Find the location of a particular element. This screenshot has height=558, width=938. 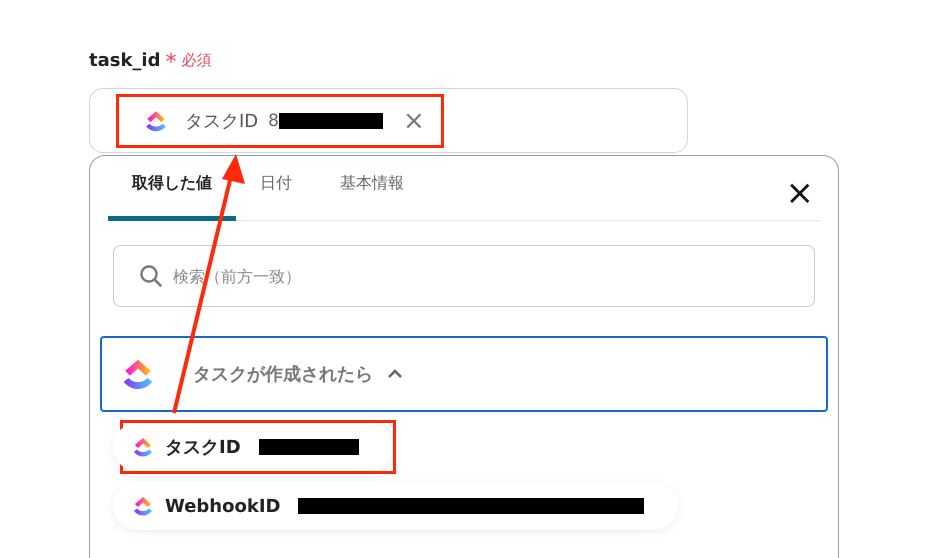

trigger-group-header: タスクが作成されたら is located at coordinates (464, 374).